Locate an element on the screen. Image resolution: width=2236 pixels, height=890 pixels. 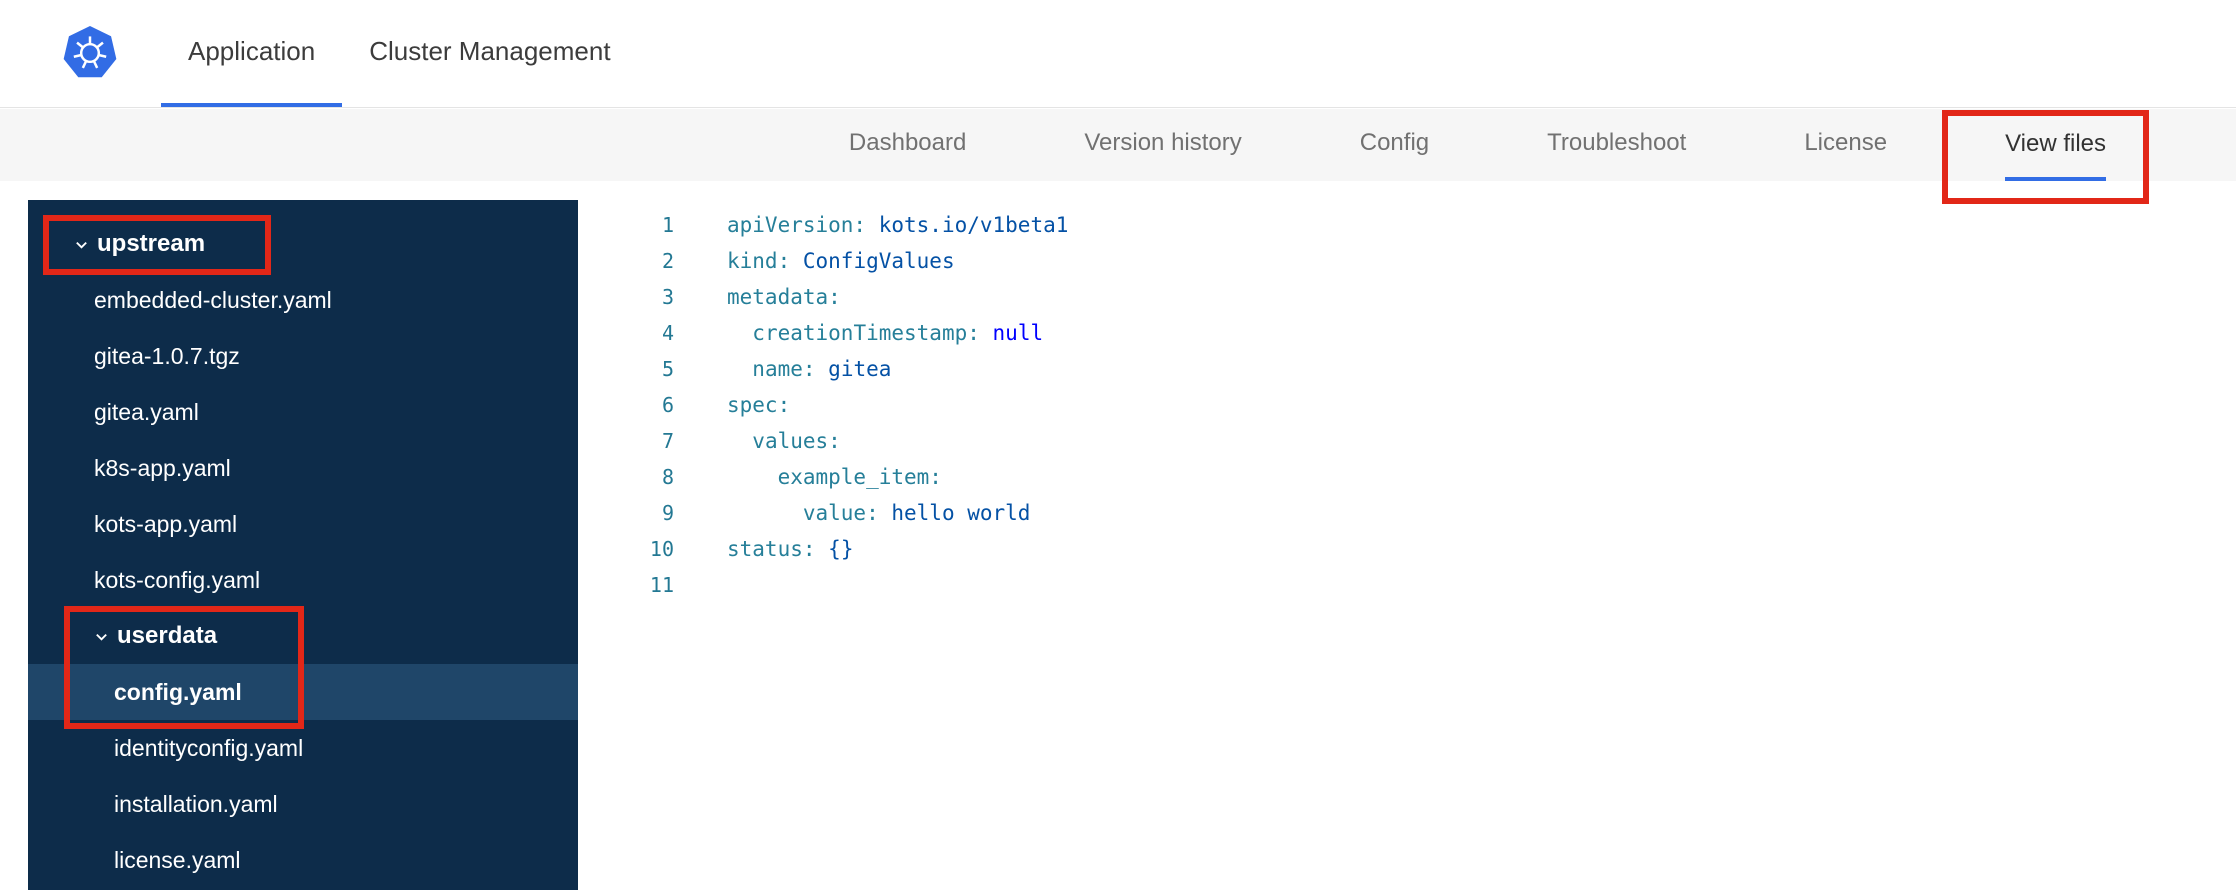
kubernetes-logo-icon is located at coordinates (90, 53).